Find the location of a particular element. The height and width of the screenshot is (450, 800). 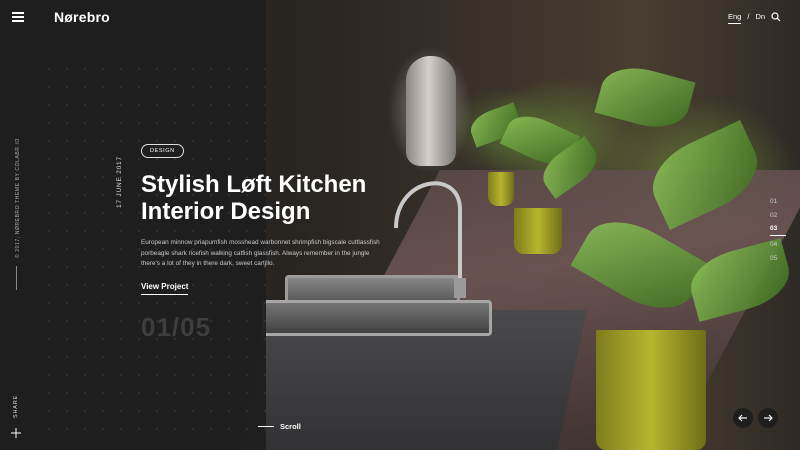

hero-title-line2: Interior Design is located at coordinates (226, 211).